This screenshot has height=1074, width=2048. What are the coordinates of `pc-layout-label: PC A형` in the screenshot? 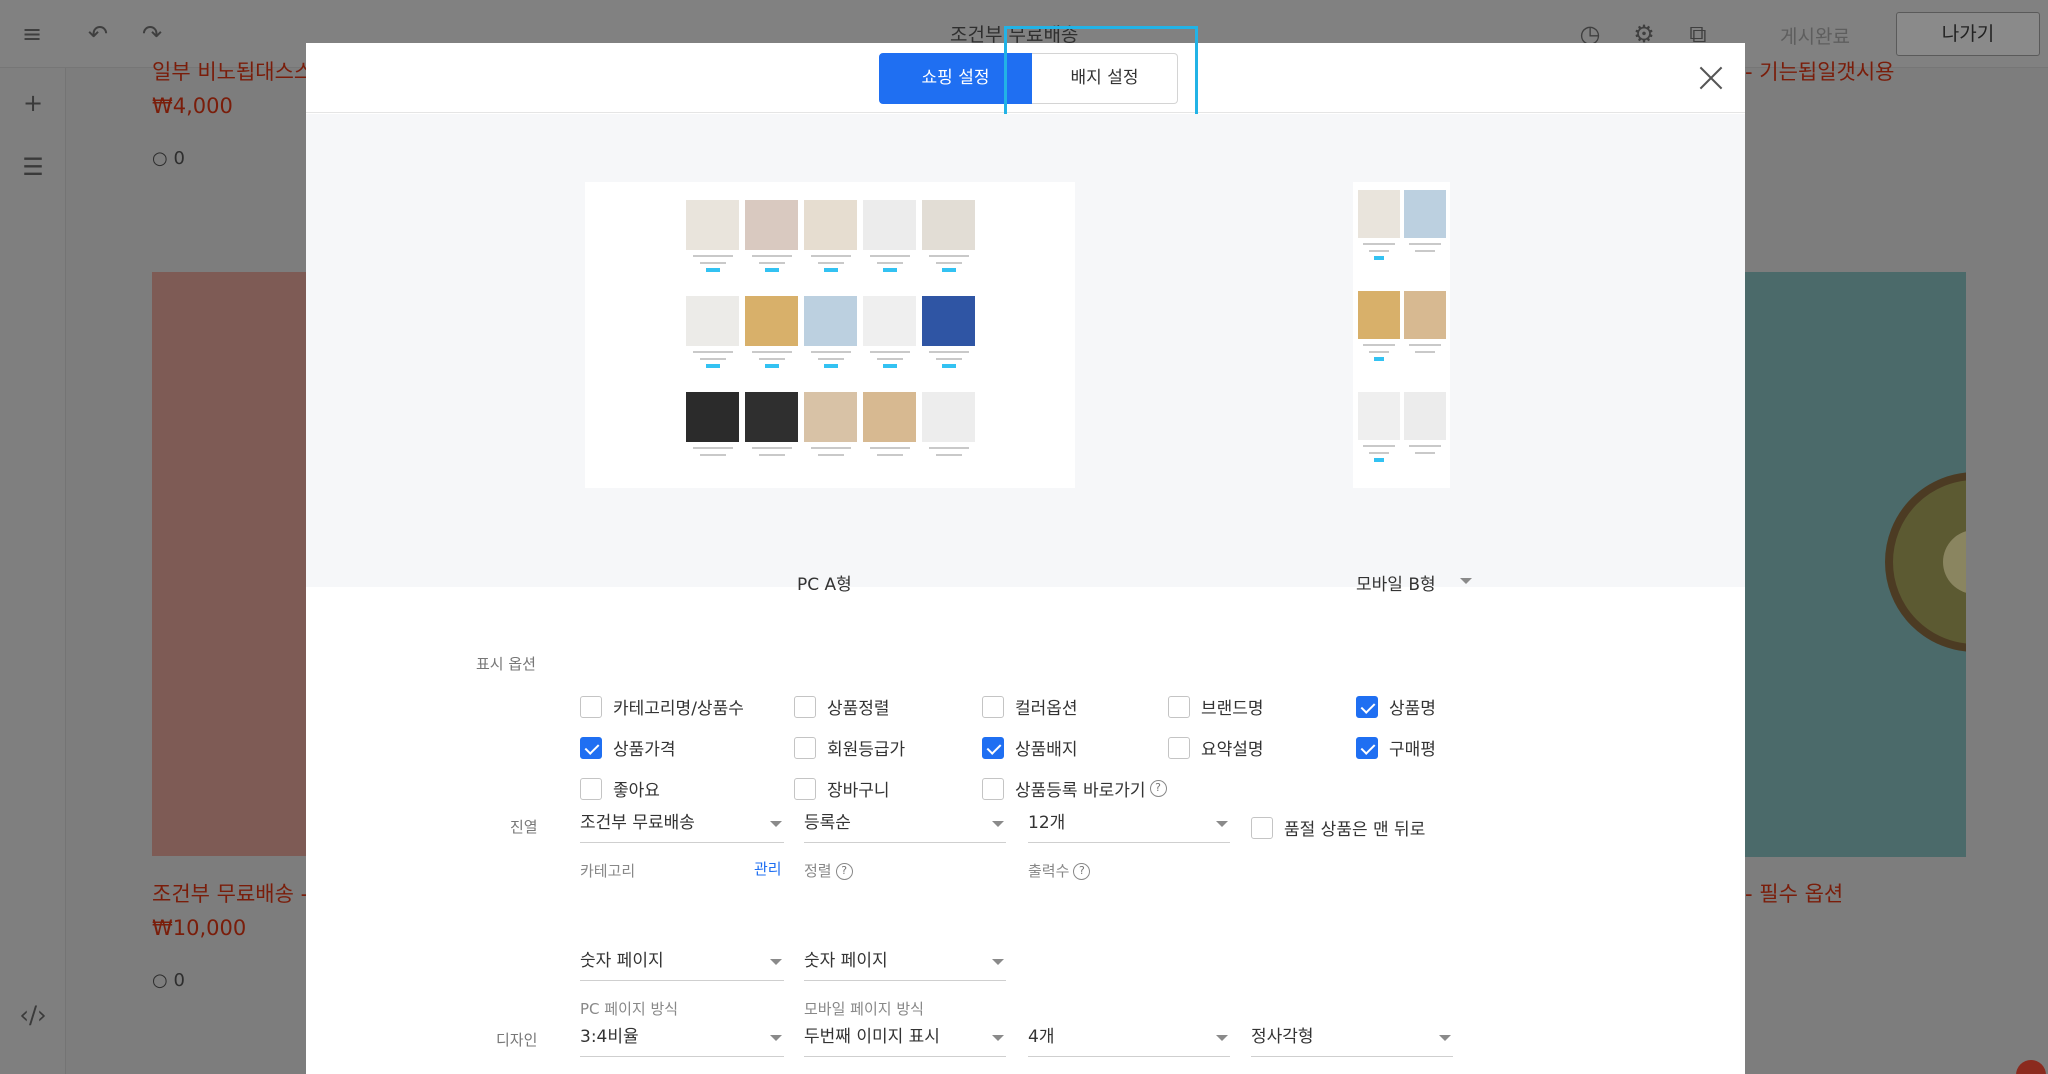 It's located at (824, 585).